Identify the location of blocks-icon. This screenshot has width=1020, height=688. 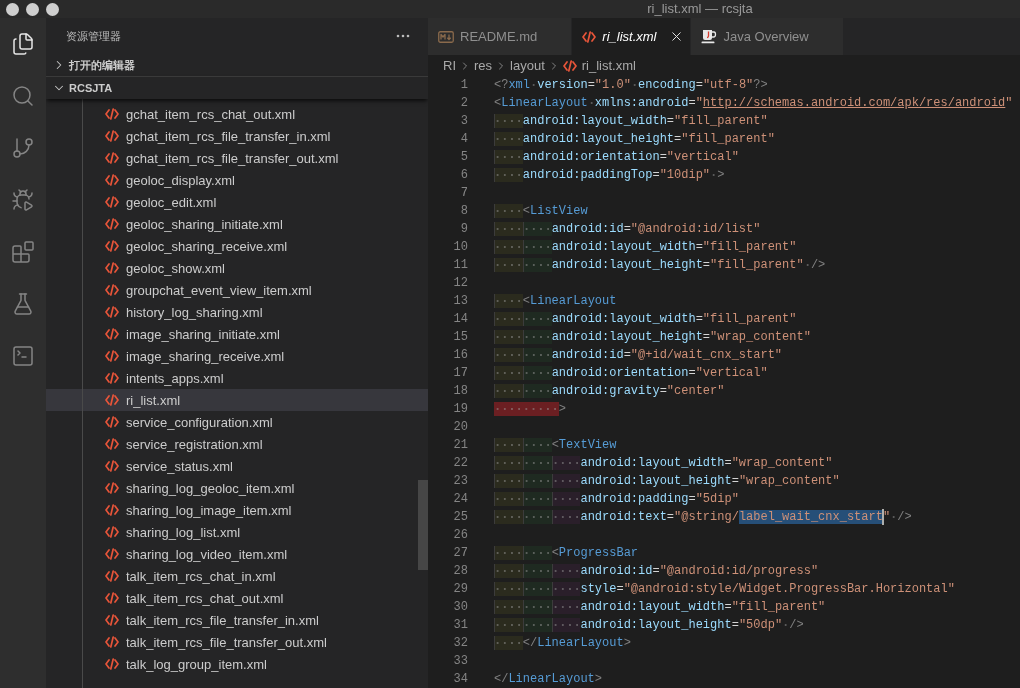
(23, 252).